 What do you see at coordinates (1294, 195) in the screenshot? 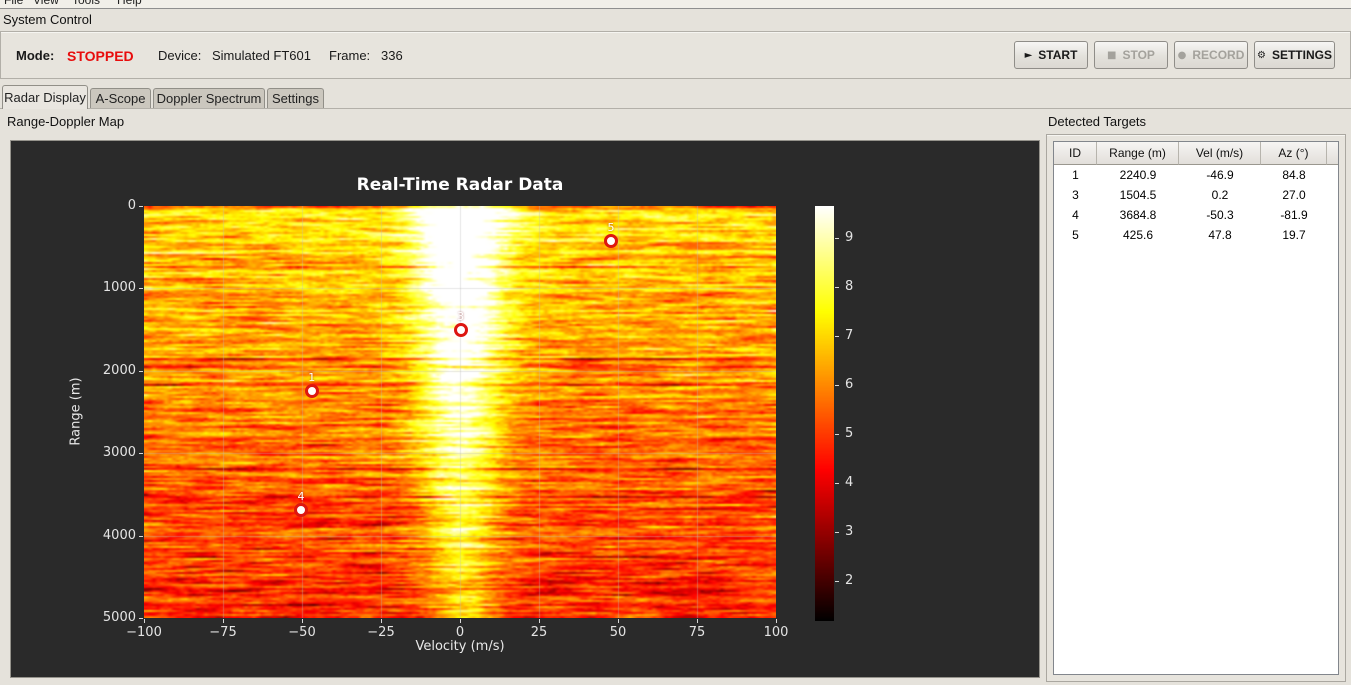
I see `cell-az: 27.0` at bounding box center [1294, 195].